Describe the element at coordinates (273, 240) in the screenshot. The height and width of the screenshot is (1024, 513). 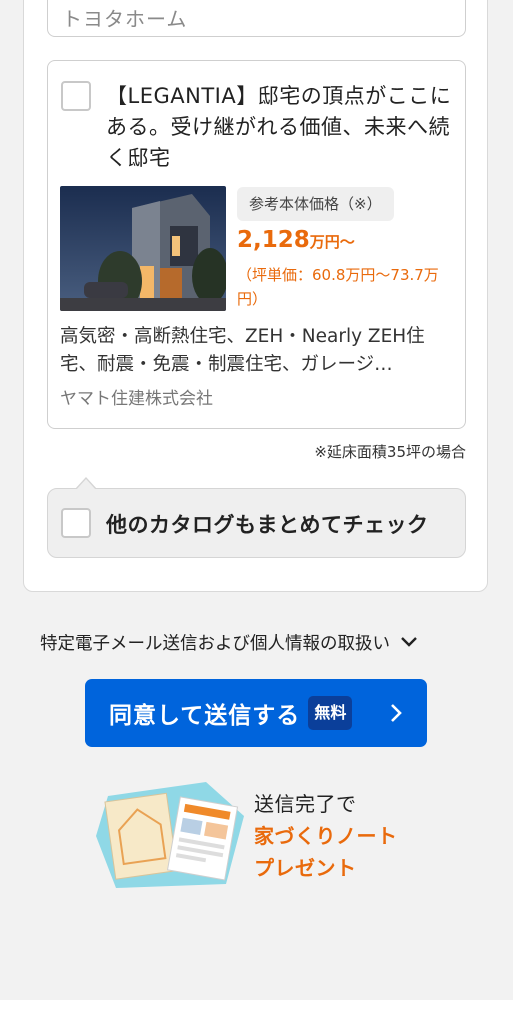
I see `price-value: 2,128` at that location.